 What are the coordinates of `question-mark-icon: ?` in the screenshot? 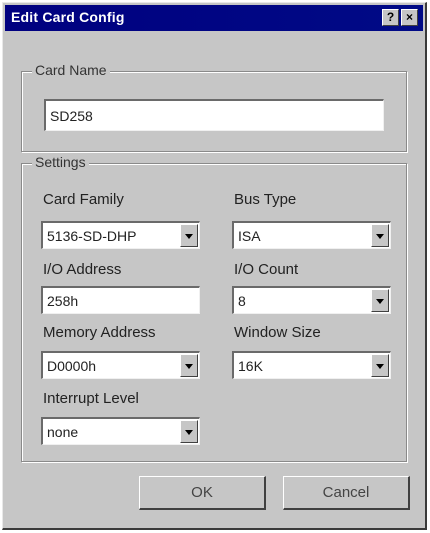 It's located at (390, 17).